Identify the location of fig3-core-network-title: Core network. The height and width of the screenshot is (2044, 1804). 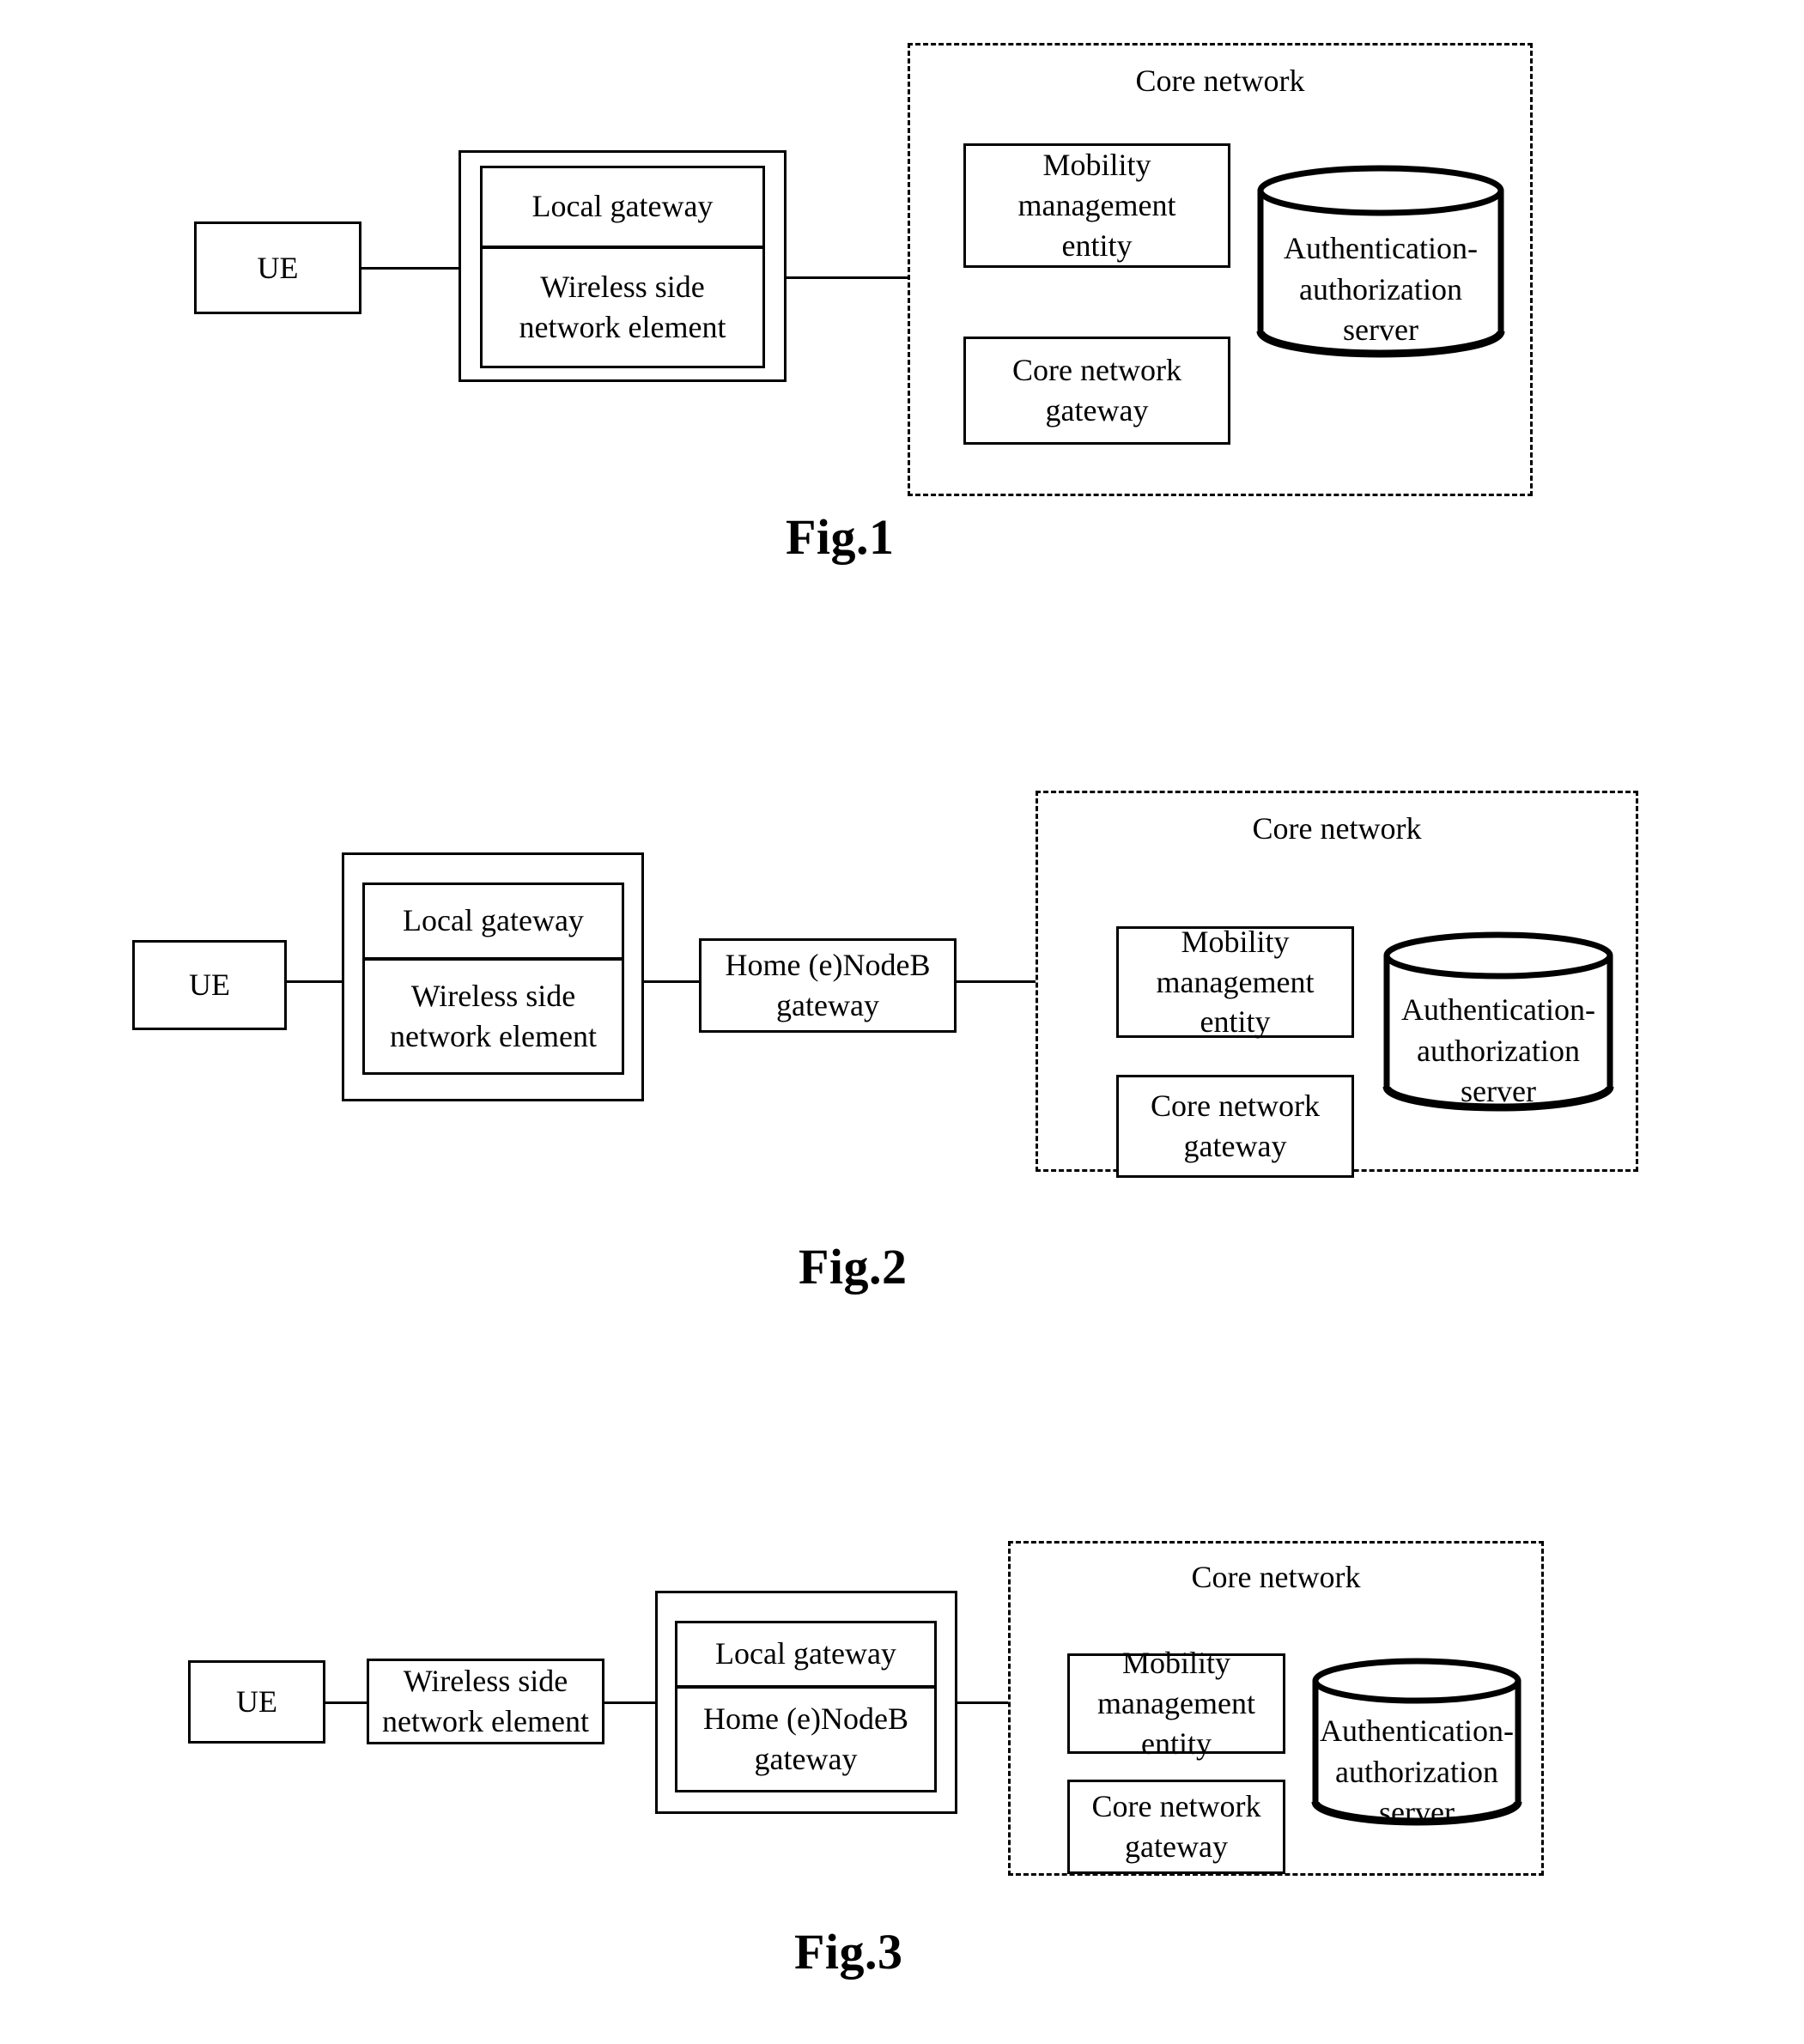
(1276, 1577).